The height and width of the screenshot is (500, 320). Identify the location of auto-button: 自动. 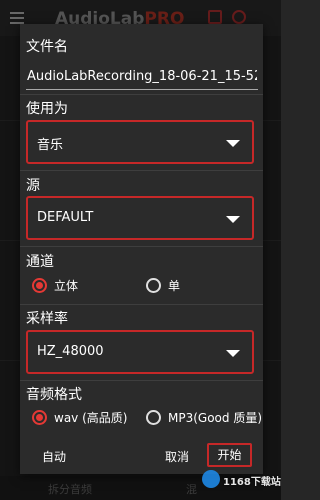
(54, 456).